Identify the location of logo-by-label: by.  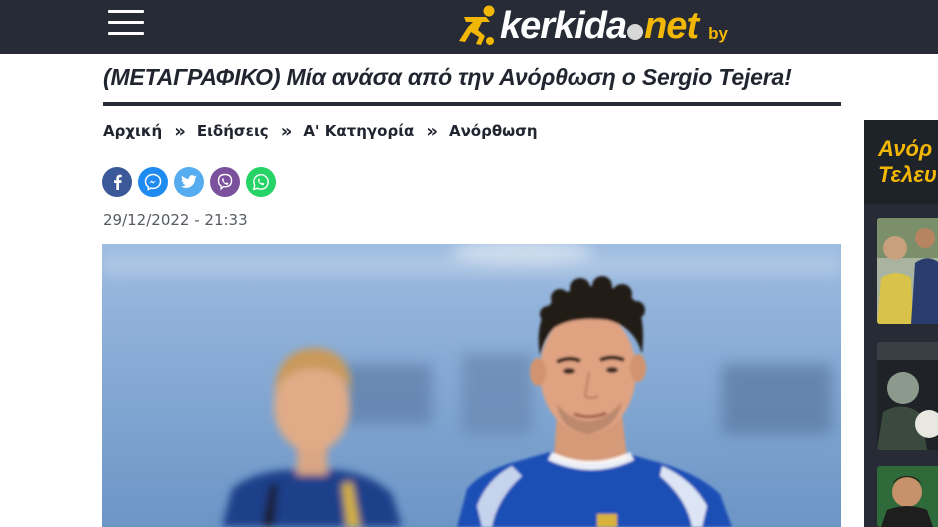
(718, 33).